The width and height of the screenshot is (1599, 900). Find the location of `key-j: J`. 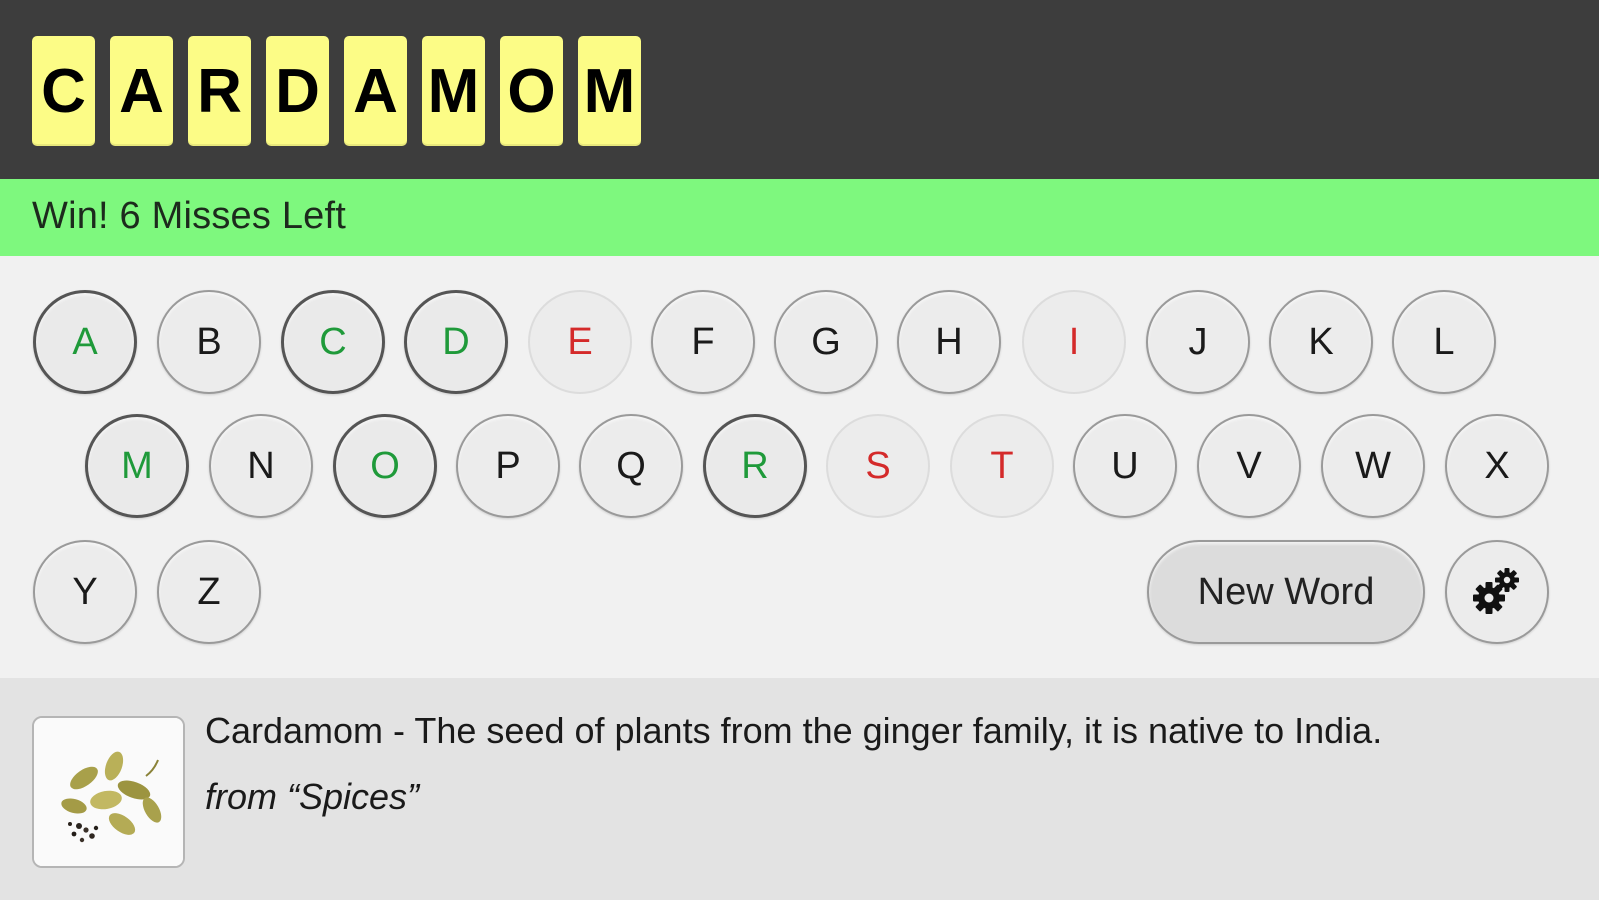

key-j: J is located at coordinates (1198, 342).